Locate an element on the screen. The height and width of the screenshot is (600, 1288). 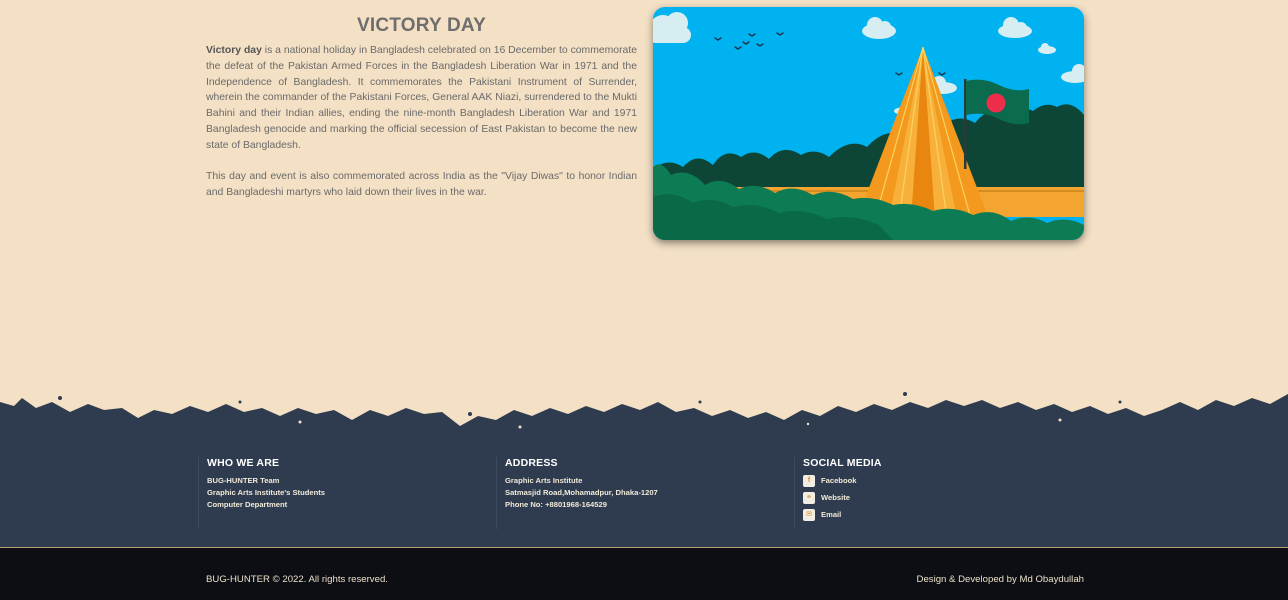
developer-credit: Design & Developed by Md Obaydullah is located at coordinates (1000, 579).